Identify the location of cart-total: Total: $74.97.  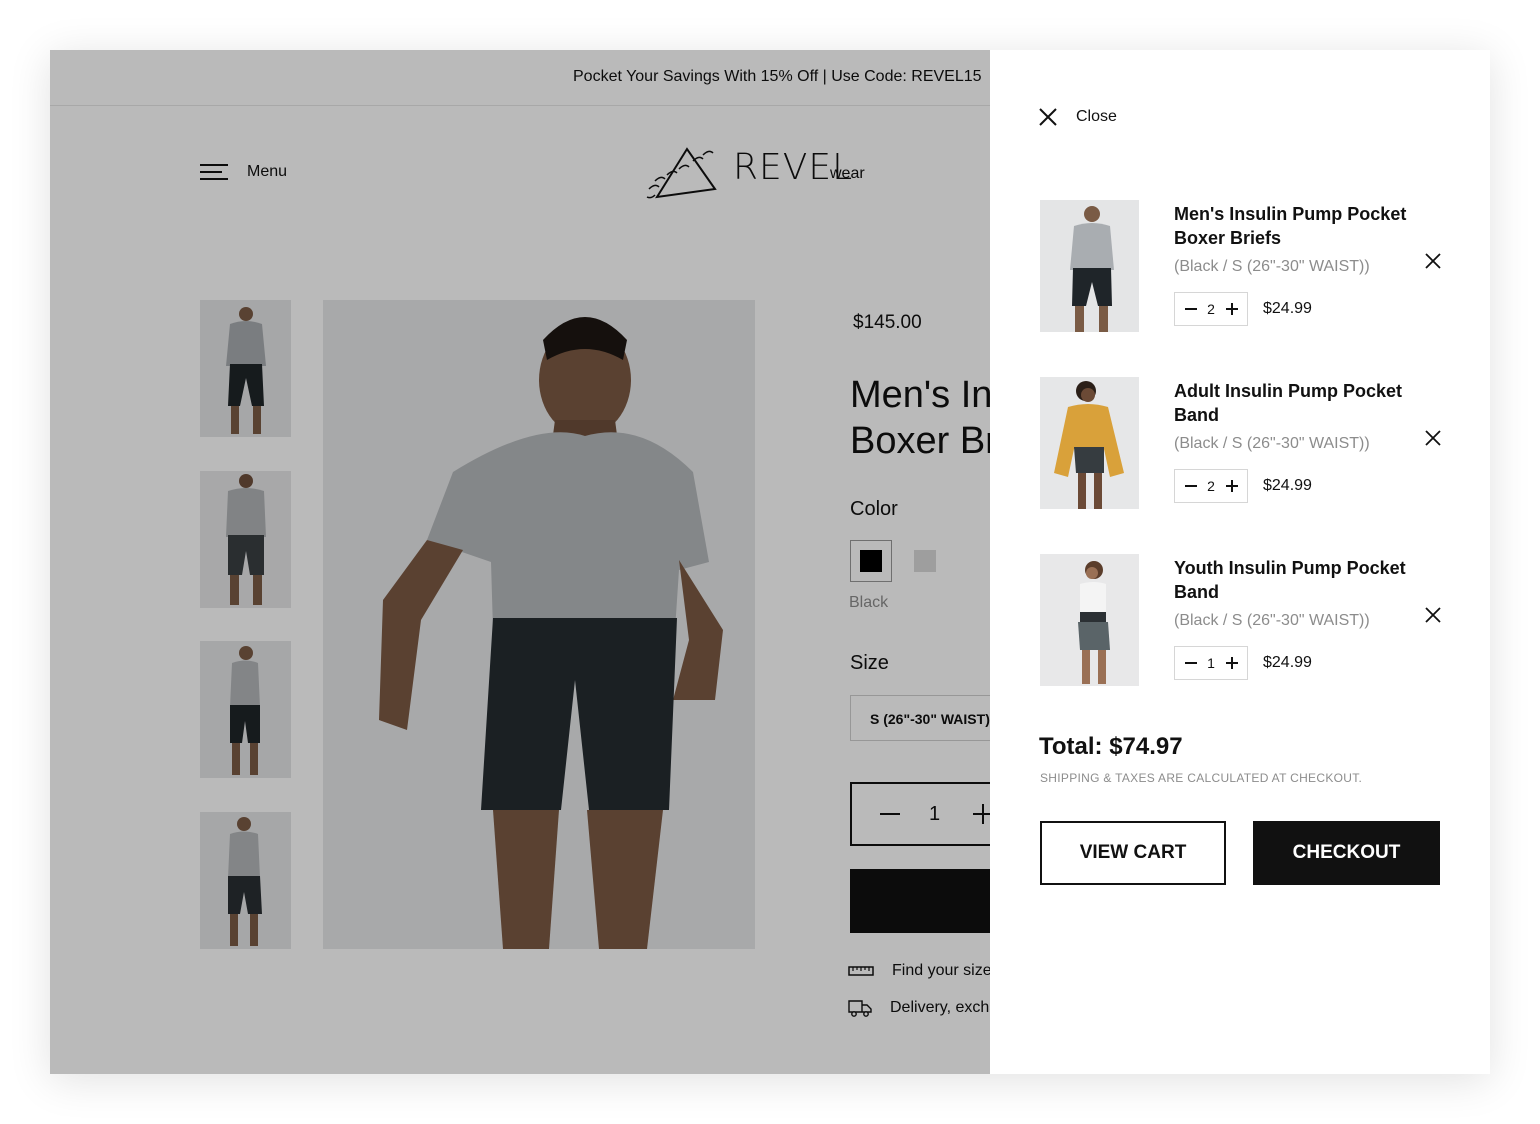
(1111, 746).